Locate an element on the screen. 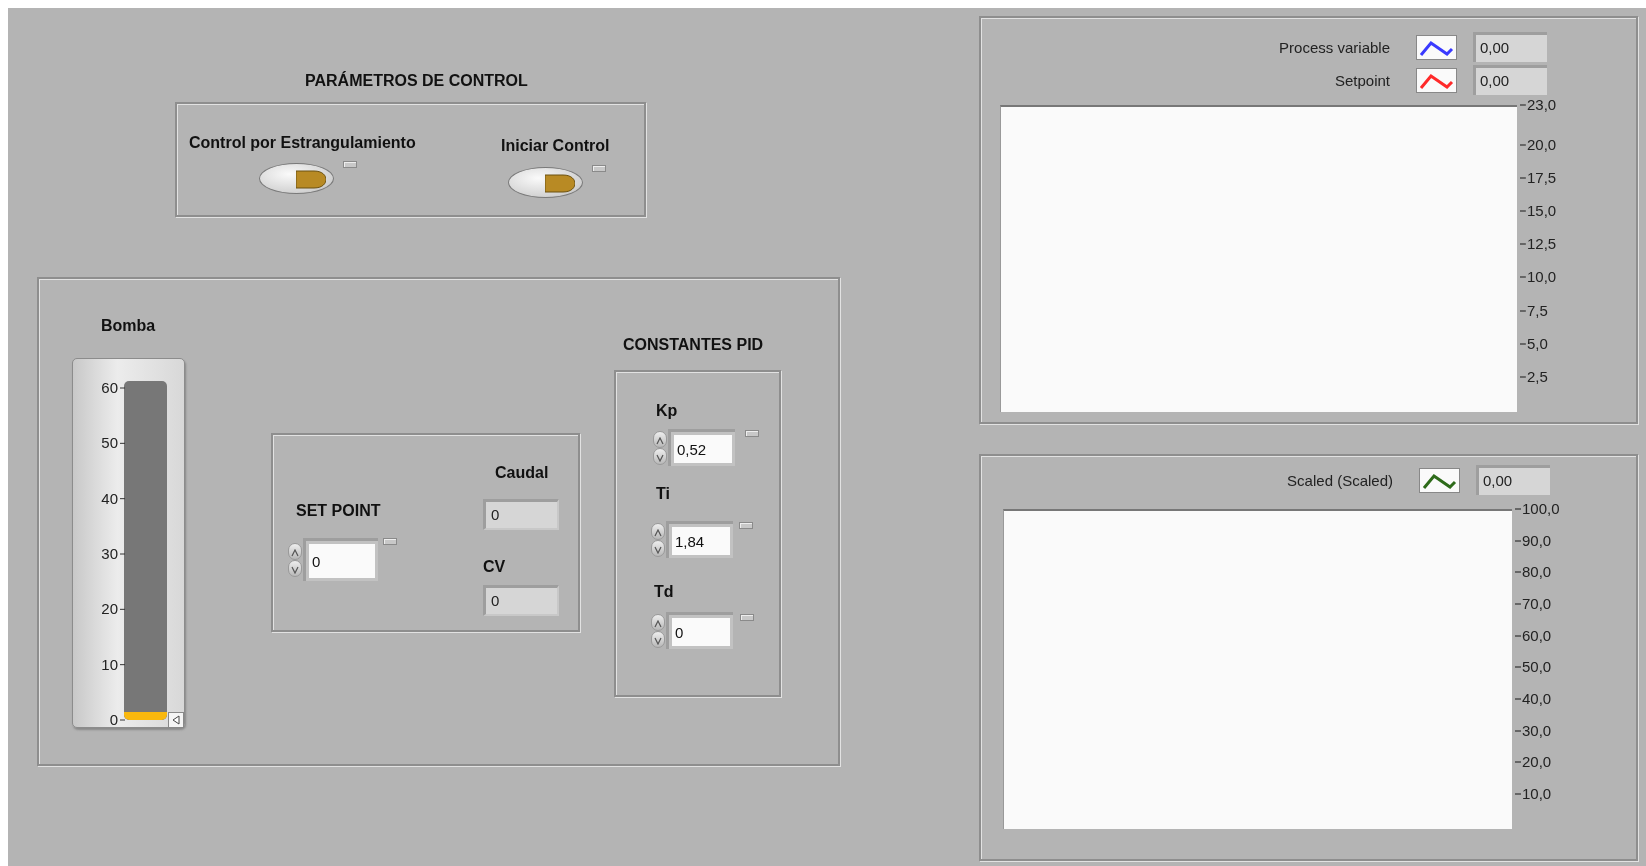 The width and height of the screenshot is (1646, 866). scale-label: 10 is located at coordinates (109, 664).